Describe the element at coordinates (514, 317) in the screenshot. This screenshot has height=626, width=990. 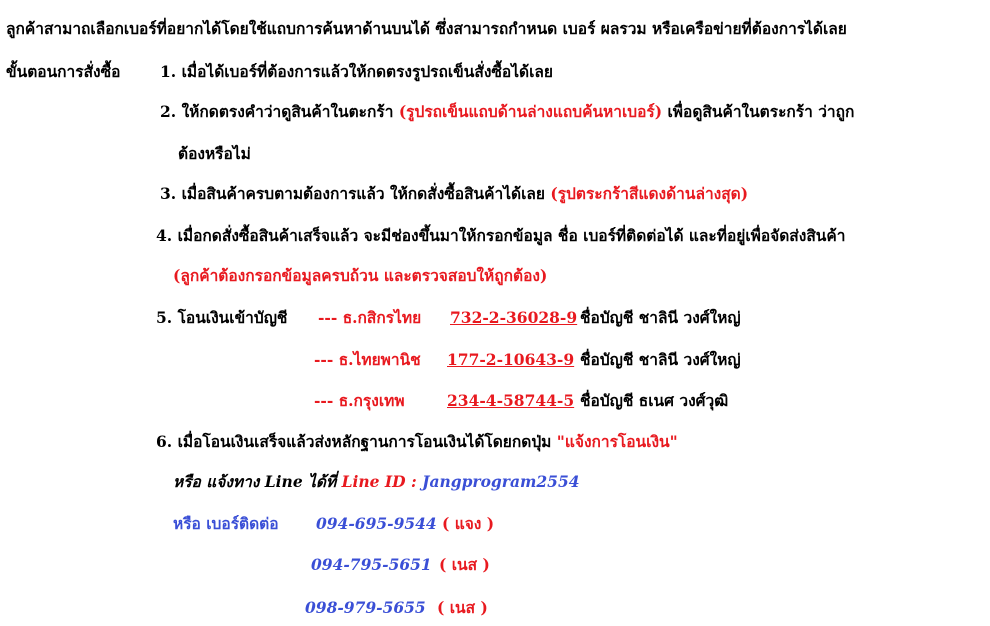
I see `bank-account-number: 732-2-36028-9` at that location.